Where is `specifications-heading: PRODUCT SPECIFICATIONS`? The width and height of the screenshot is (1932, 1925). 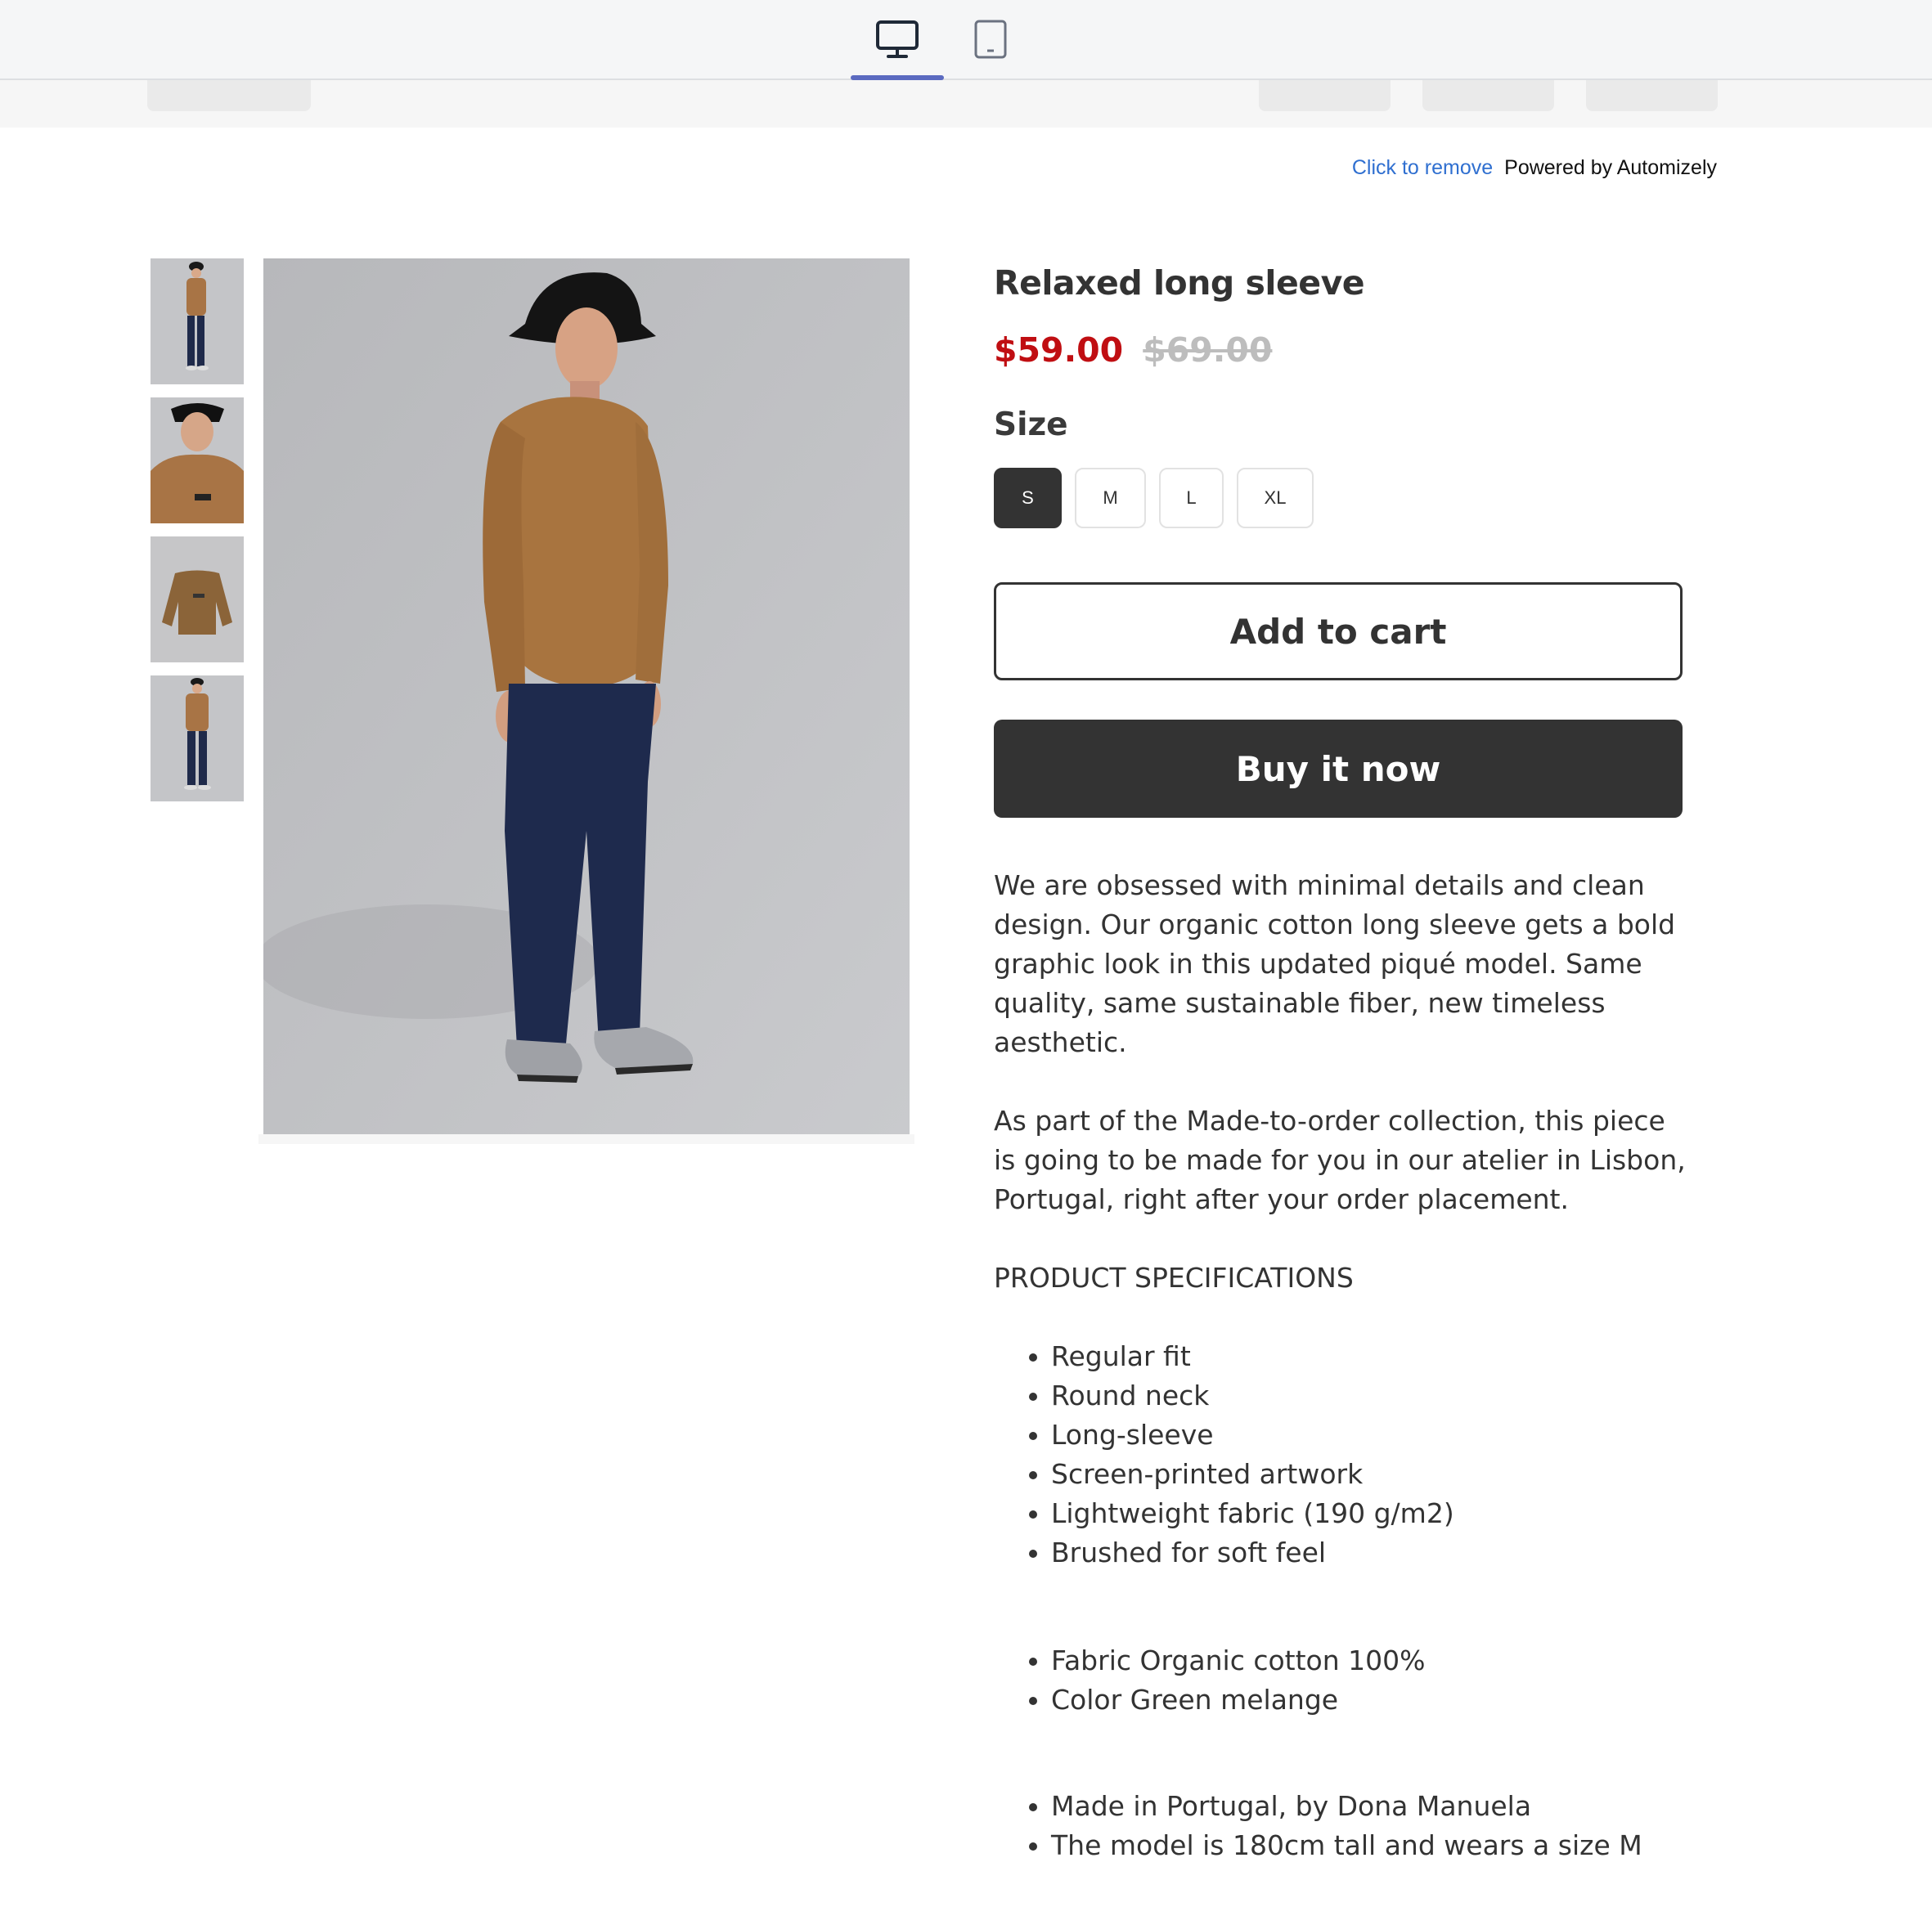
specifications-heading: PRODUCT SPECIFICATIONS is located at coordinates (1174, 1278).